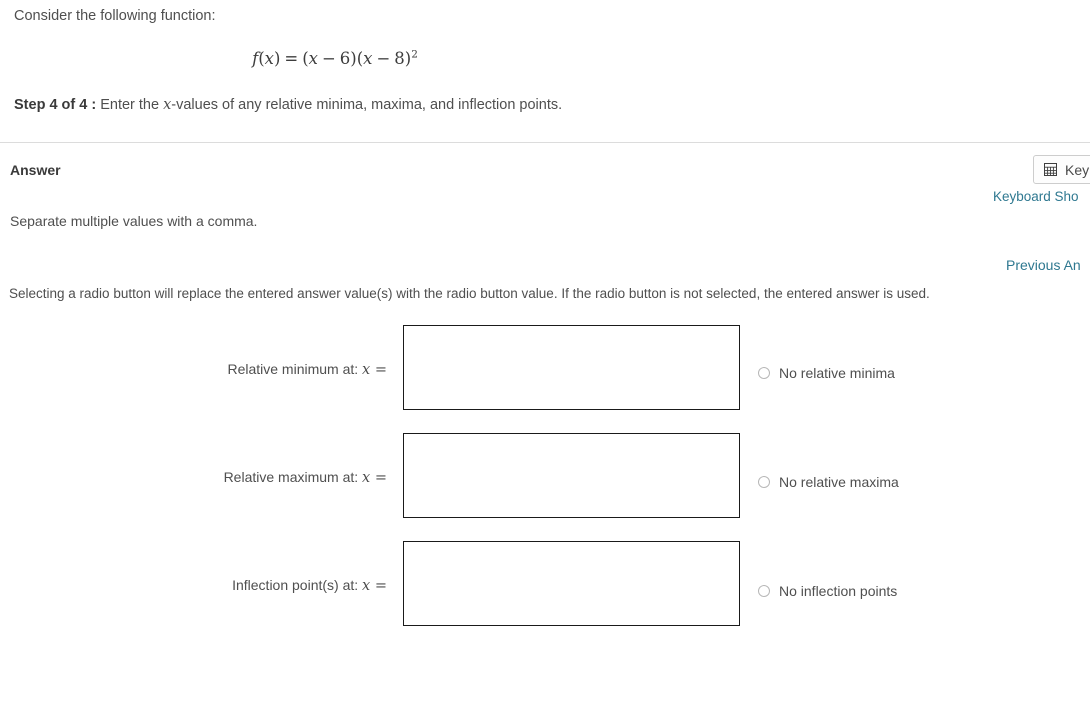 The height and width of the screenshot is (712, 1090). Describe the element at coordinates (366, 370) in the screenshot. I see `relative-minimum-label-var: x` at that location.